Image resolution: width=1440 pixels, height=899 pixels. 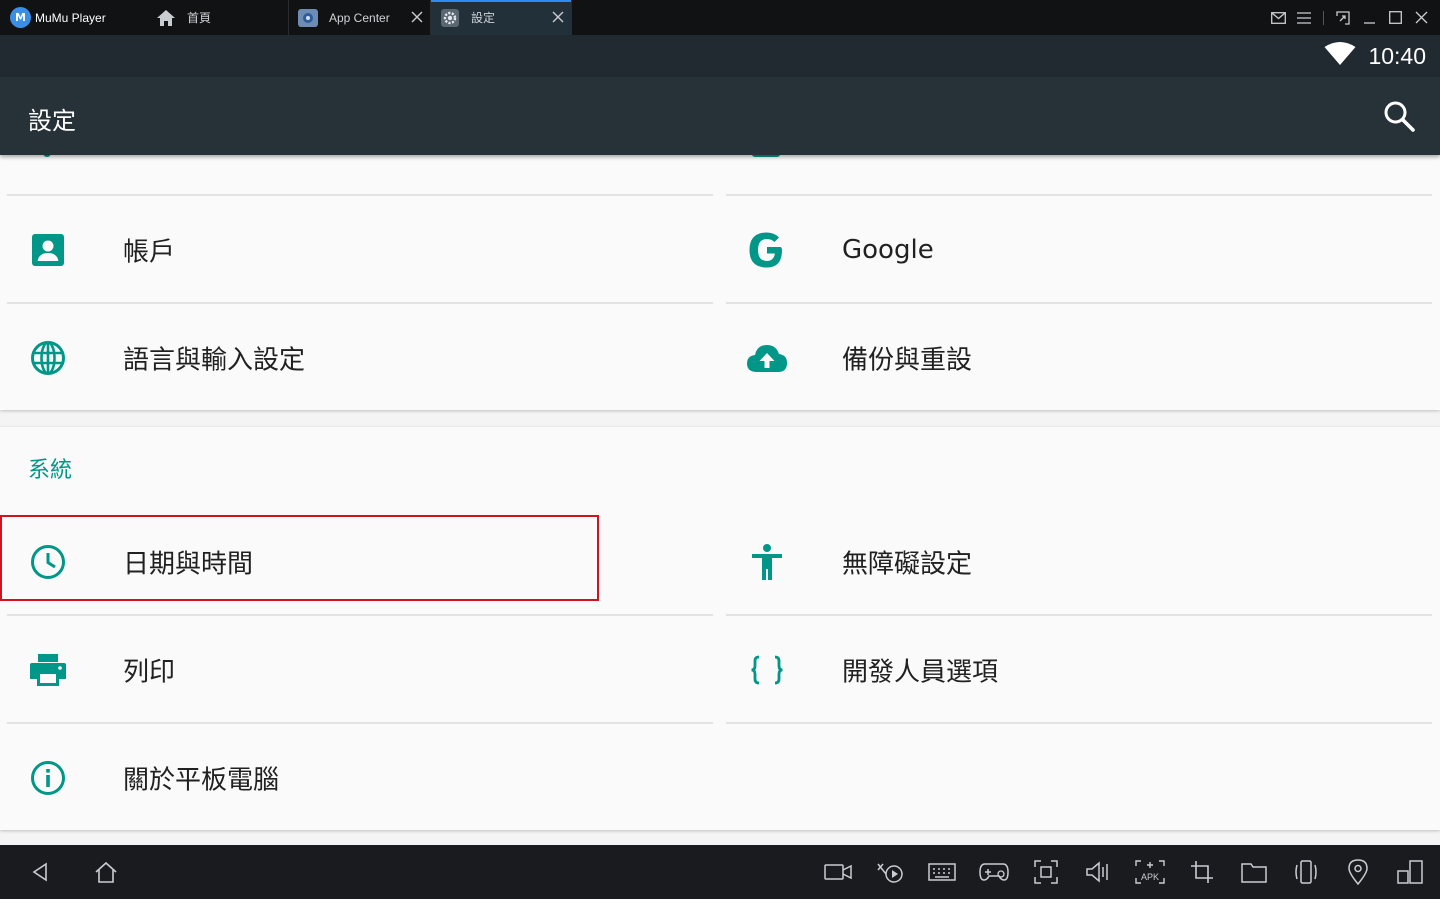 I want to click on emulator-tool-buttons: APK, so click(x=1124, y=872).